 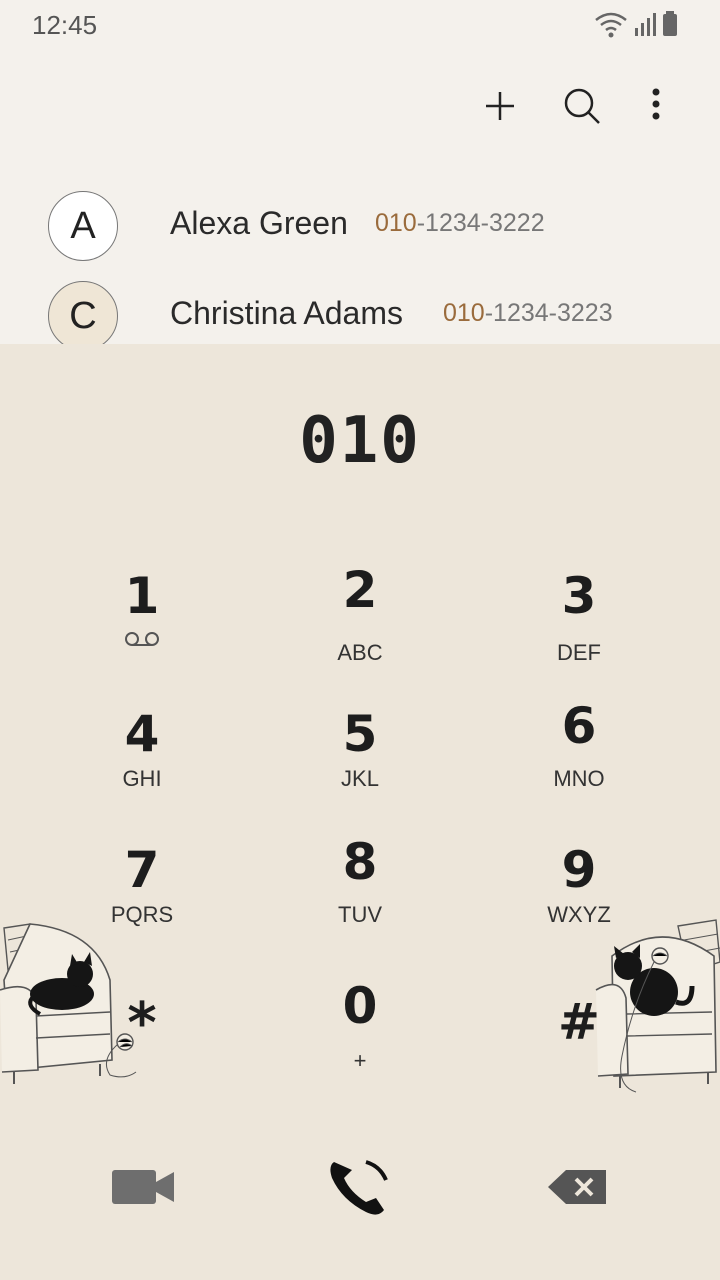 I want to click on contact-suggestion-row: A Alexa Green 010-1234-3222, so click(x=360, y=230).